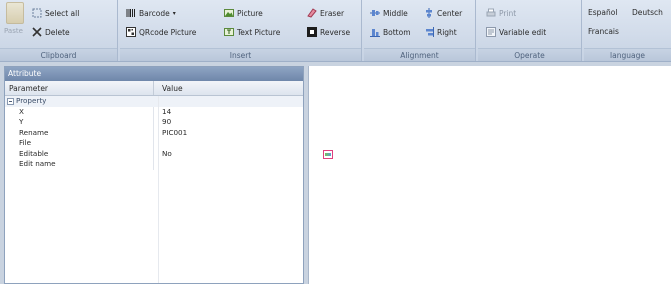  What do you see at coordinates (529, 54) in the screenshot?
I see `operate-group-label: Operate` at bounding box center [529, 54].